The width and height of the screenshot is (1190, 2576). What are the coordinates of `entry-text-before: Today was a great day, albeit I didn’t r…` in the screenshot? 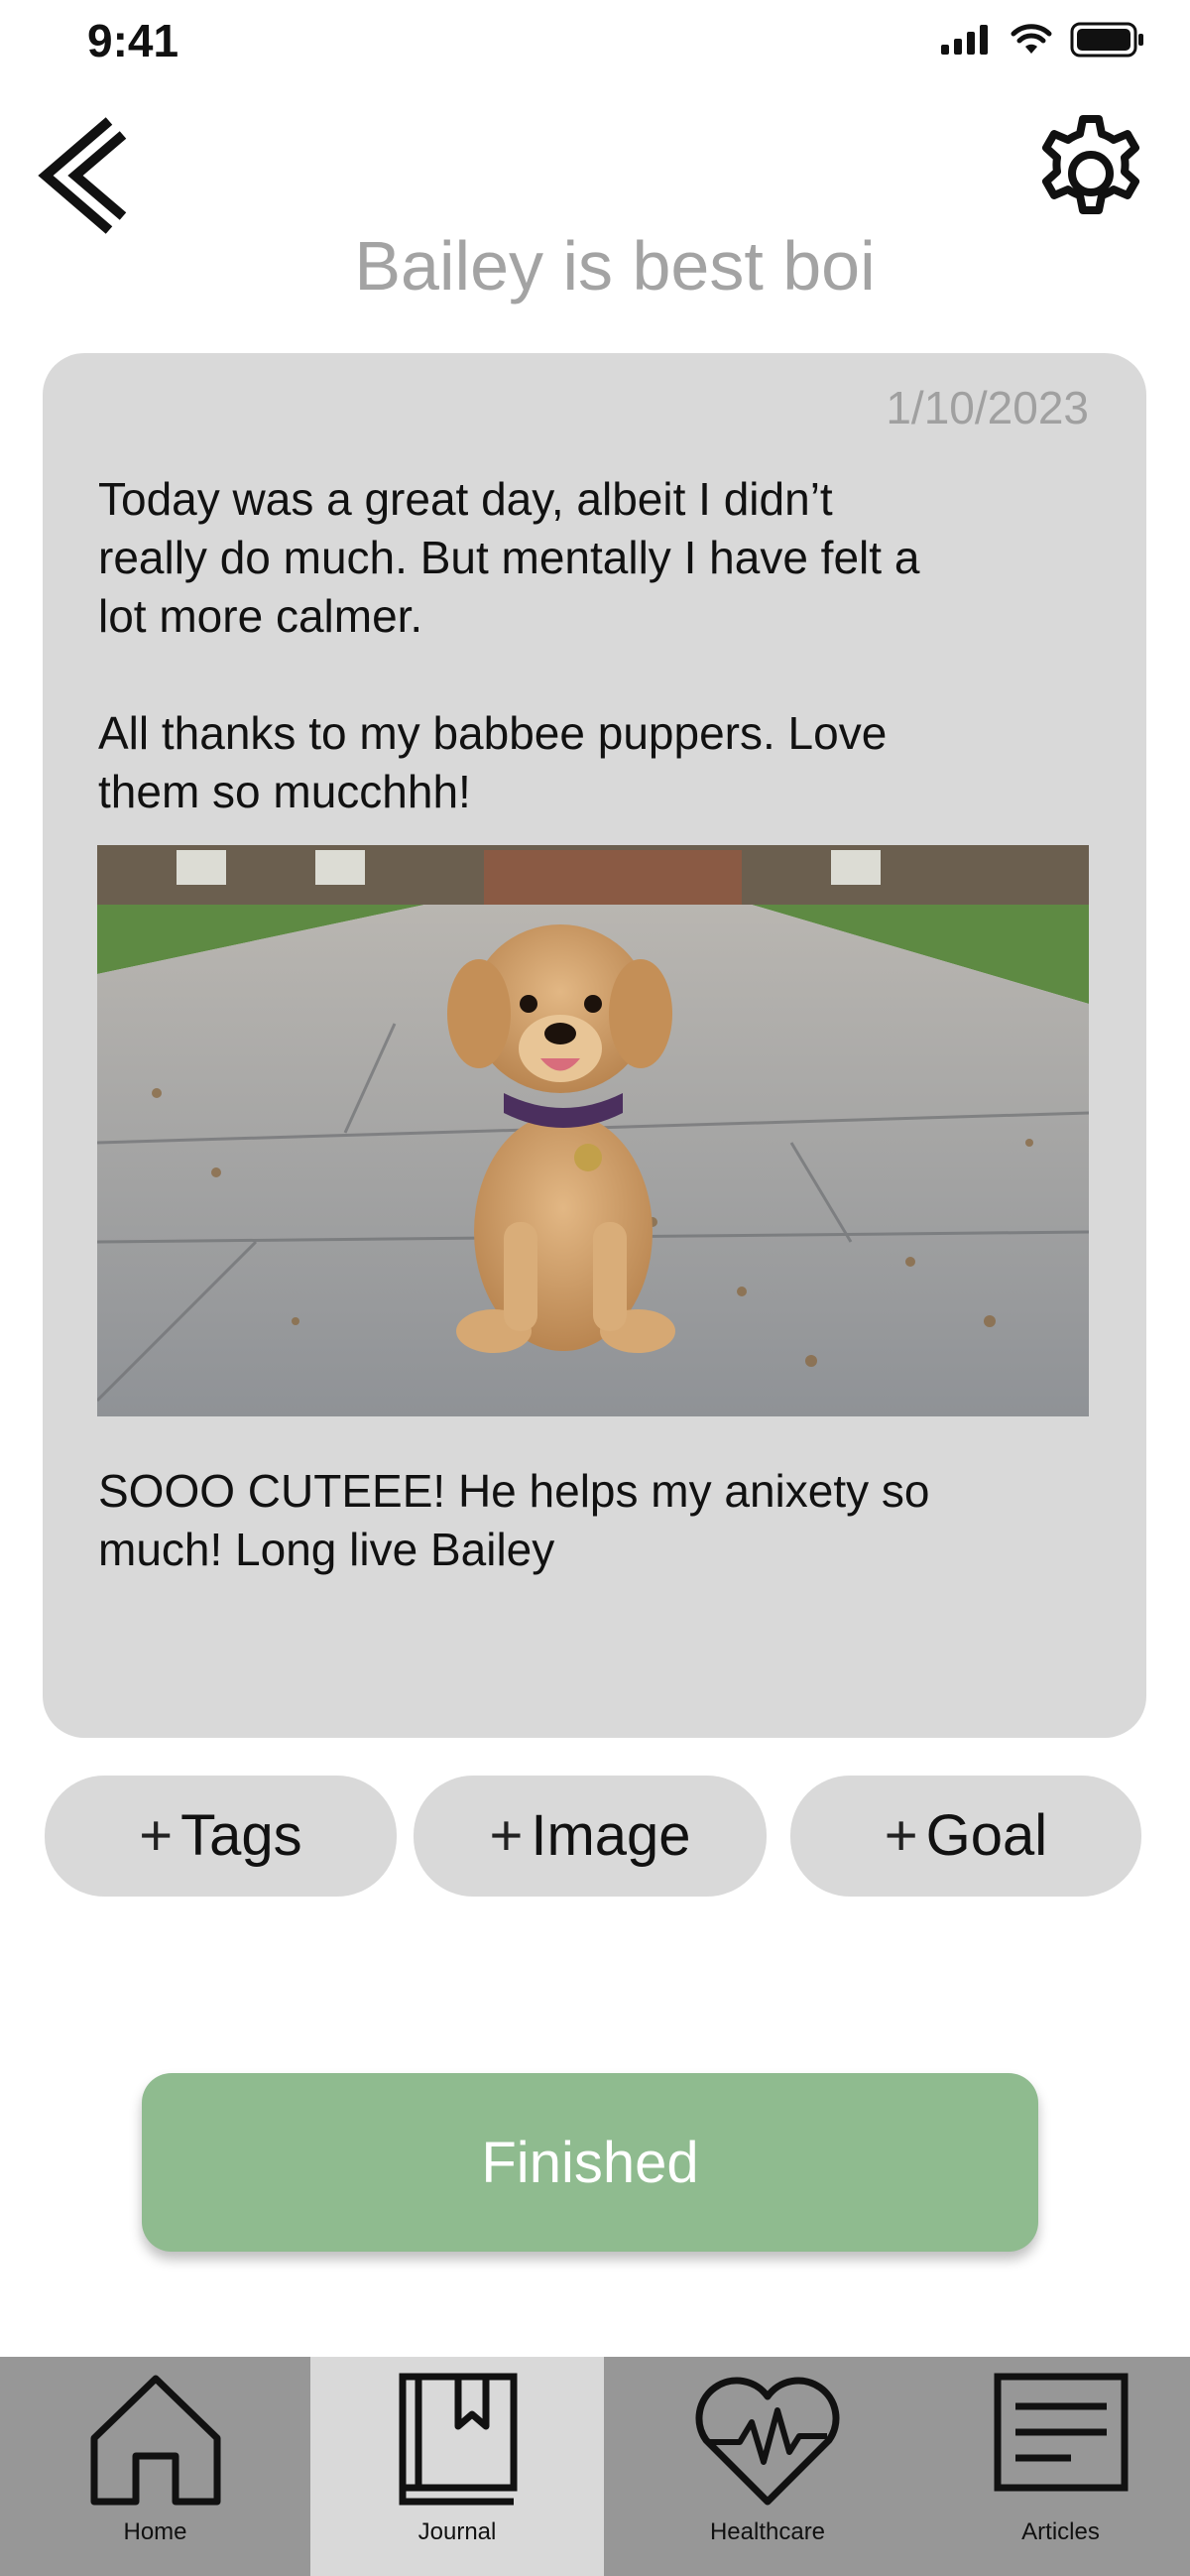 It's located at (594, 645).